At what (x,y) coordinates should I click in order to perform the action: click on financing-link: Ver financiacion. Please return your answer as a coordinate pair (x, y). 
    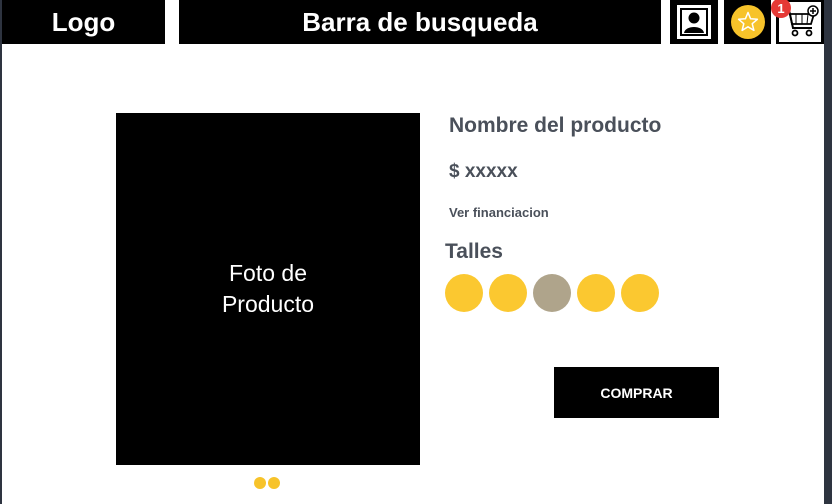
    Looking at the image, I should click on (499, 212).